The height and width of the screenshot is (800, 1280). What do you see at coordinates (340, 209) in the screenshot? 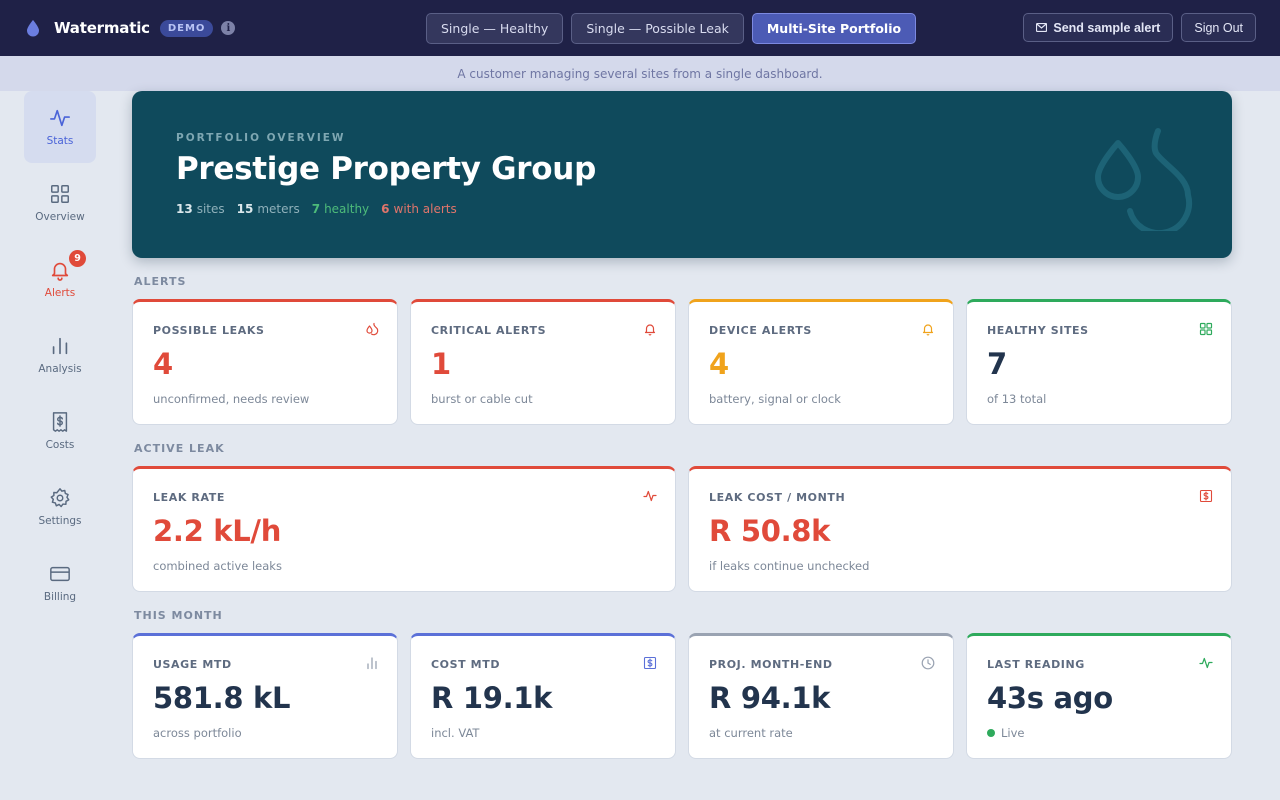
I see `healthy-stat: 7 healthy` at bounding box center [340, 209].